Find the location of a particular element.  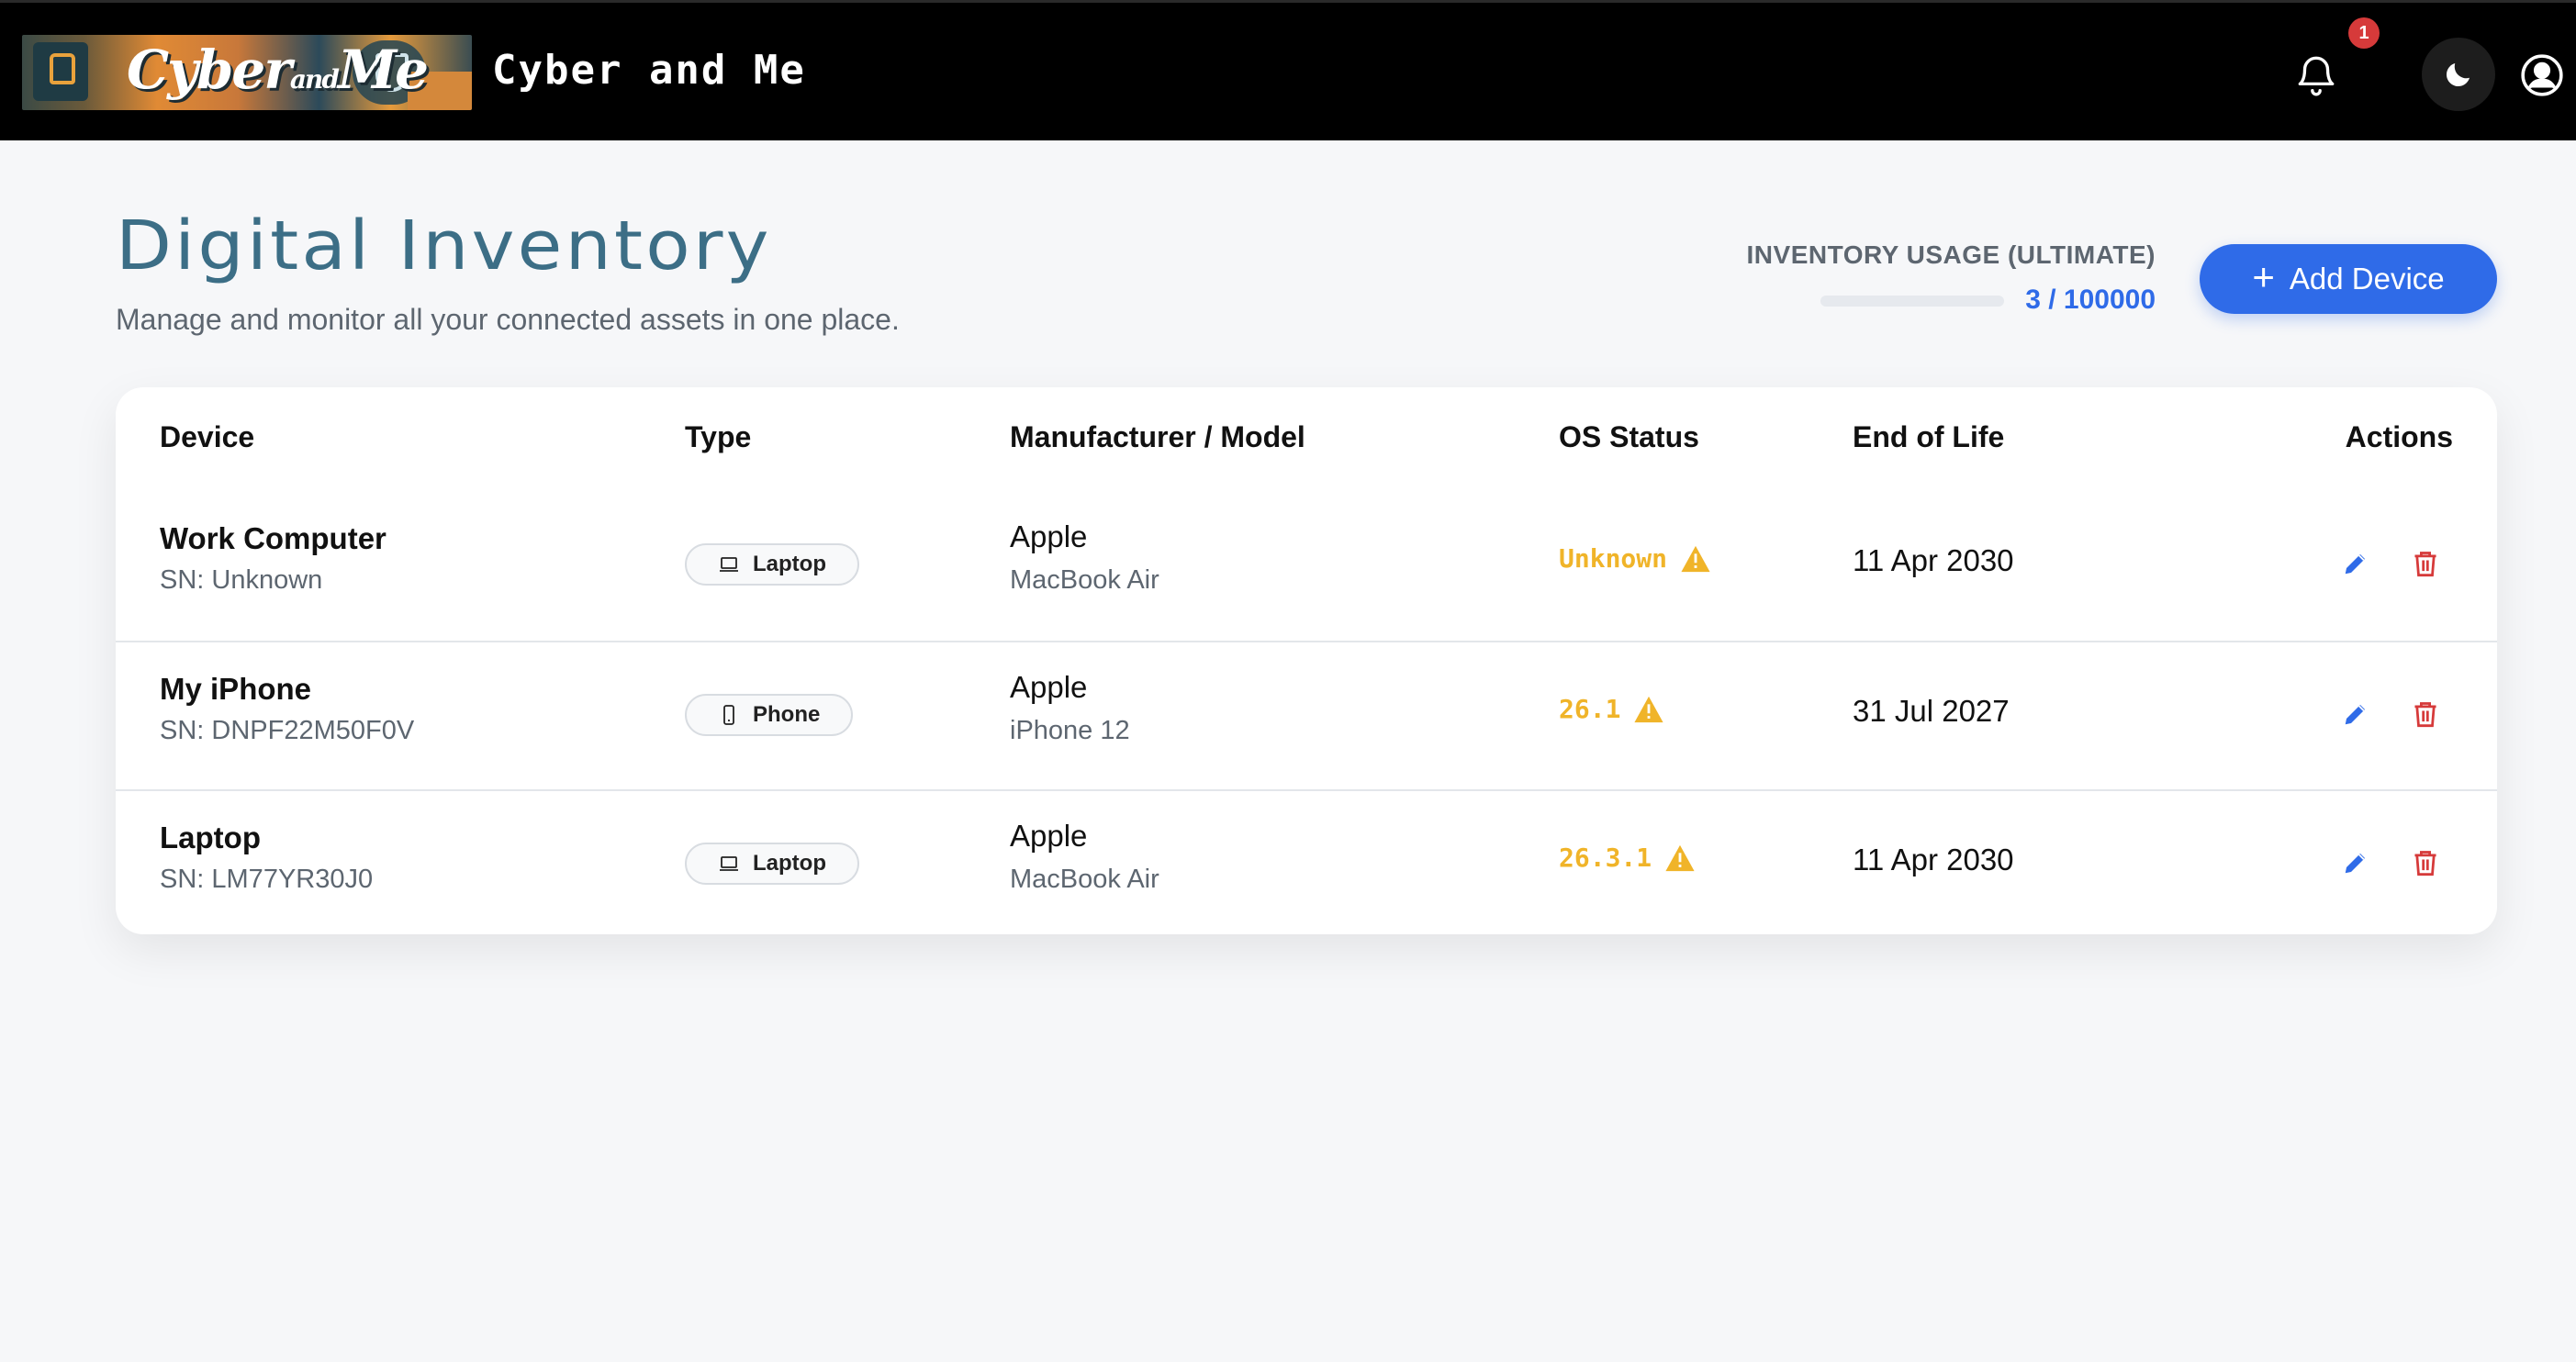

notification-badge: 1 is located at coordinates (2364, 33).